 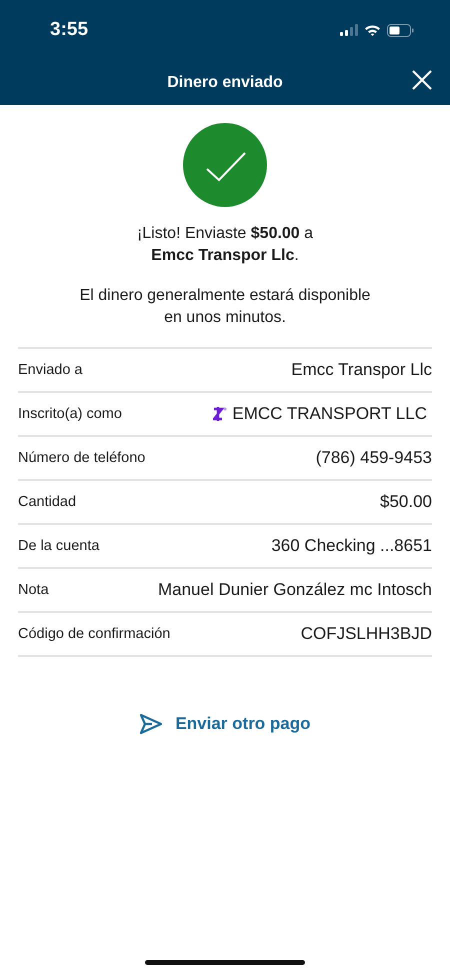 What do you see at coordinates (349, 30) in the screenshot?
I see `signal-icon` at bounding box center [349, 30].